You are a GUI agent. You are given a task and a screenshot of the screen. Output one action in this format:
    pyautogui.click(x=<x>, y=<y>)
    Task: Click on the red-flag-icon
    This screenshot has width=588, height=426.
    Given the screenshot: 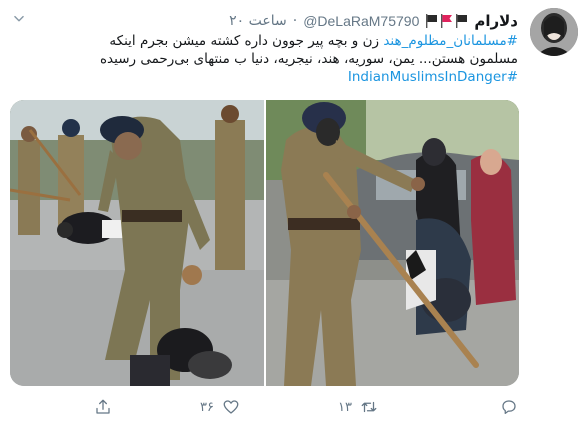 What is the action you would take?
    pyautogui.click(x=447, y=21)
    